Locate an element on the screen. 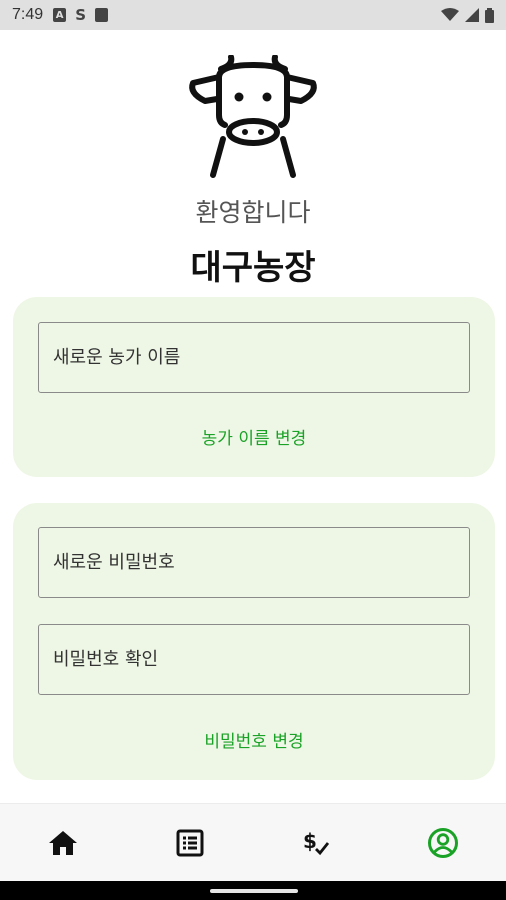  welcome-text: 환영합니다 is located at coordinates (253, 212).